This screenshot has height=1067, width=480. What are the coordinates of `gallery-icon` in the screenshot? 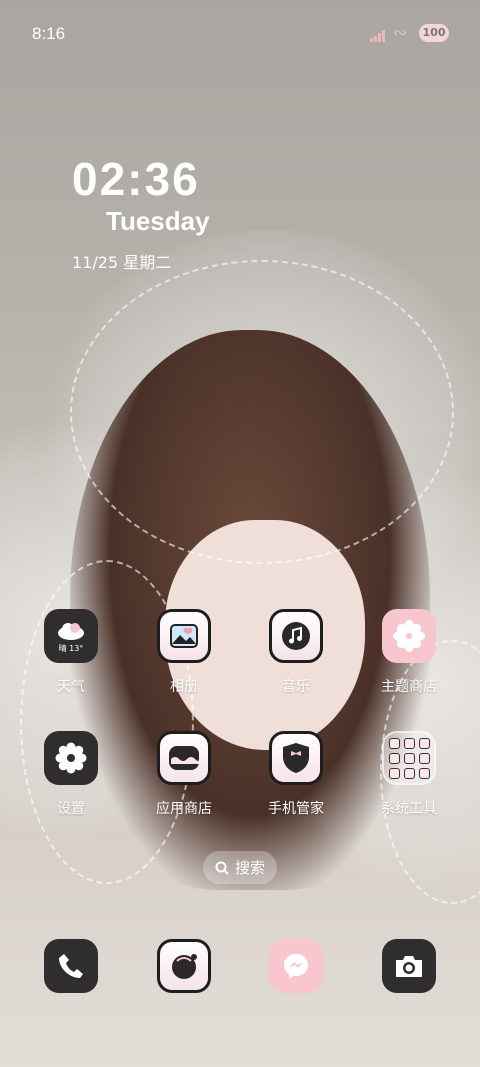 It's located at (184, 636).